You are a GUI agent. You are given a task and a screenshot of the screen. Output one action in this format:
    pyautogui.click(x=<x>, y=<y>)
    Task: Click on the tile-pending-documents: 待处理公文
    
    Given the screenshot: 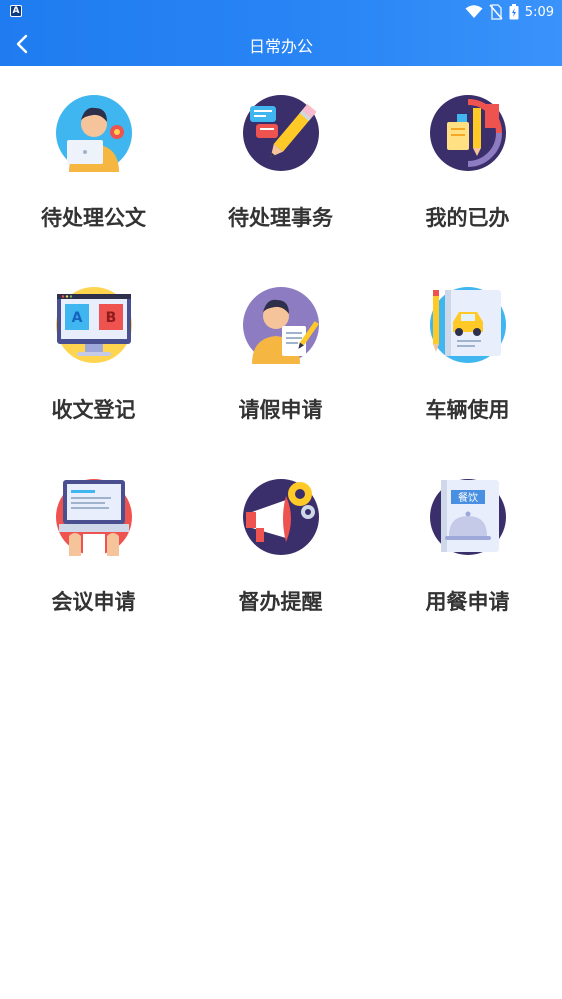 What is the action you would take?
    pyautogui.click(x=93, y=162)
    